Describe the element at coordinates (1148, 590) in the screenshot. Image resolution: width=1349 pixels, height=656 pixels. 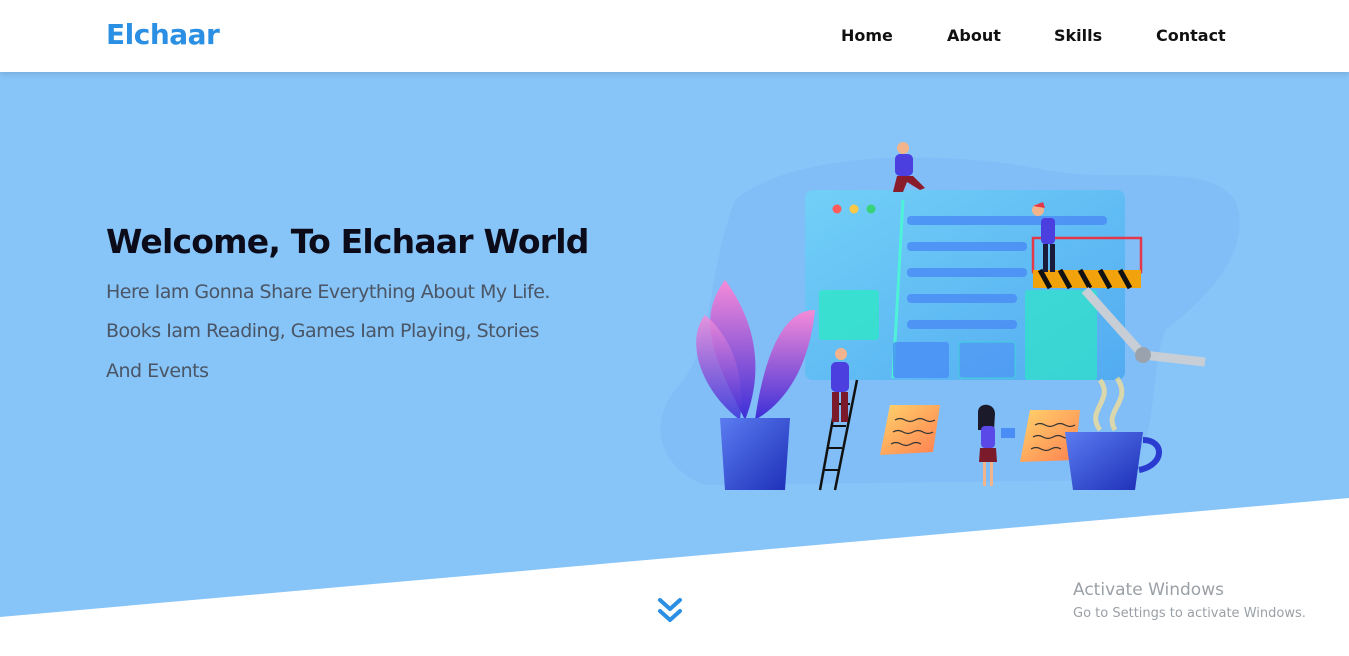
I see `watermark-title: Activate Windows` at that location.